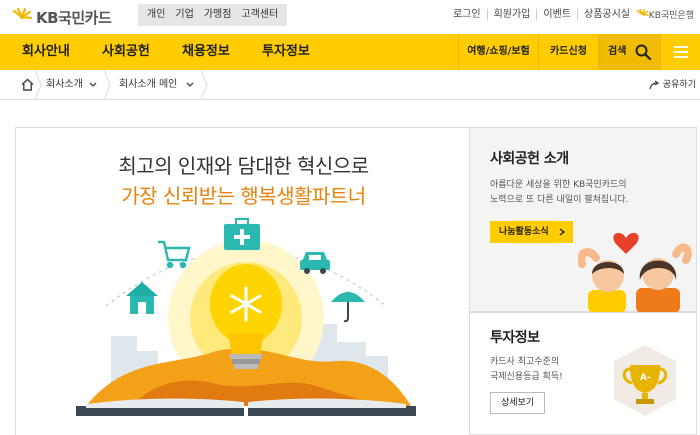 The height and width of the screenshot is (435, 700). Describe the element at coordinates (350, 52) in the screenshot. I see `main-nav: 회사안내 사회공헌 채용정보 투자정보 여행/쇼핑/보험 카드신청 검색` at that location.